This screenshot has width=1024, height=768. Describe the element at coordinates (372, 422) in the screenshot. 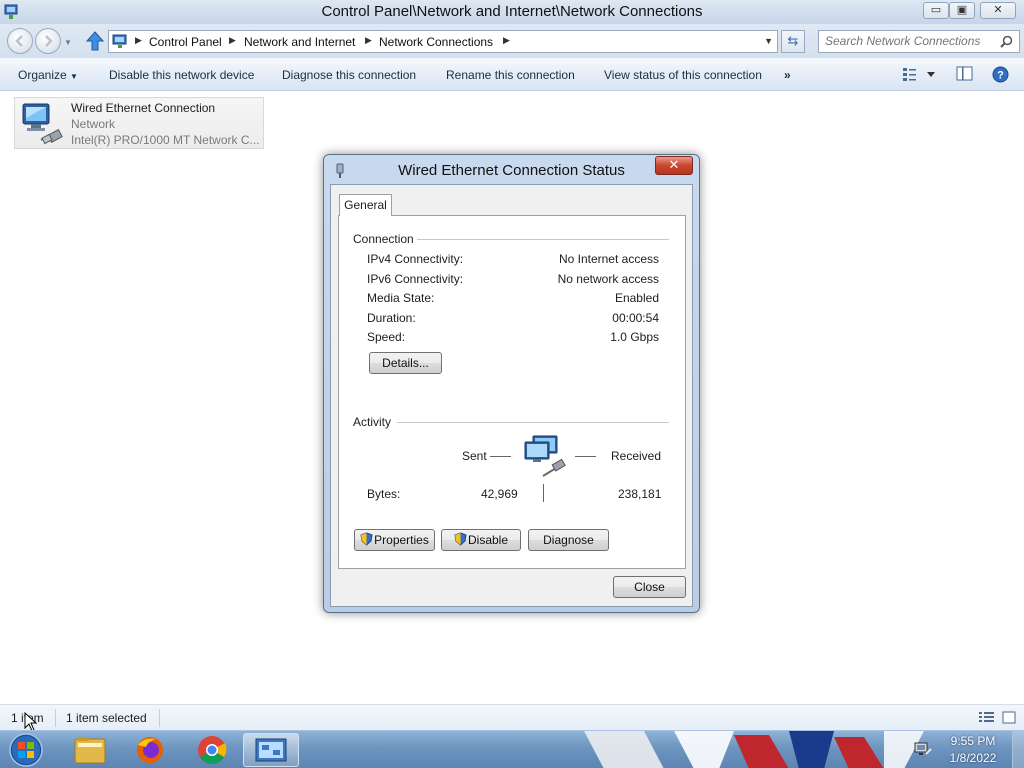

I see `activity-section-label: Activity` at that location.